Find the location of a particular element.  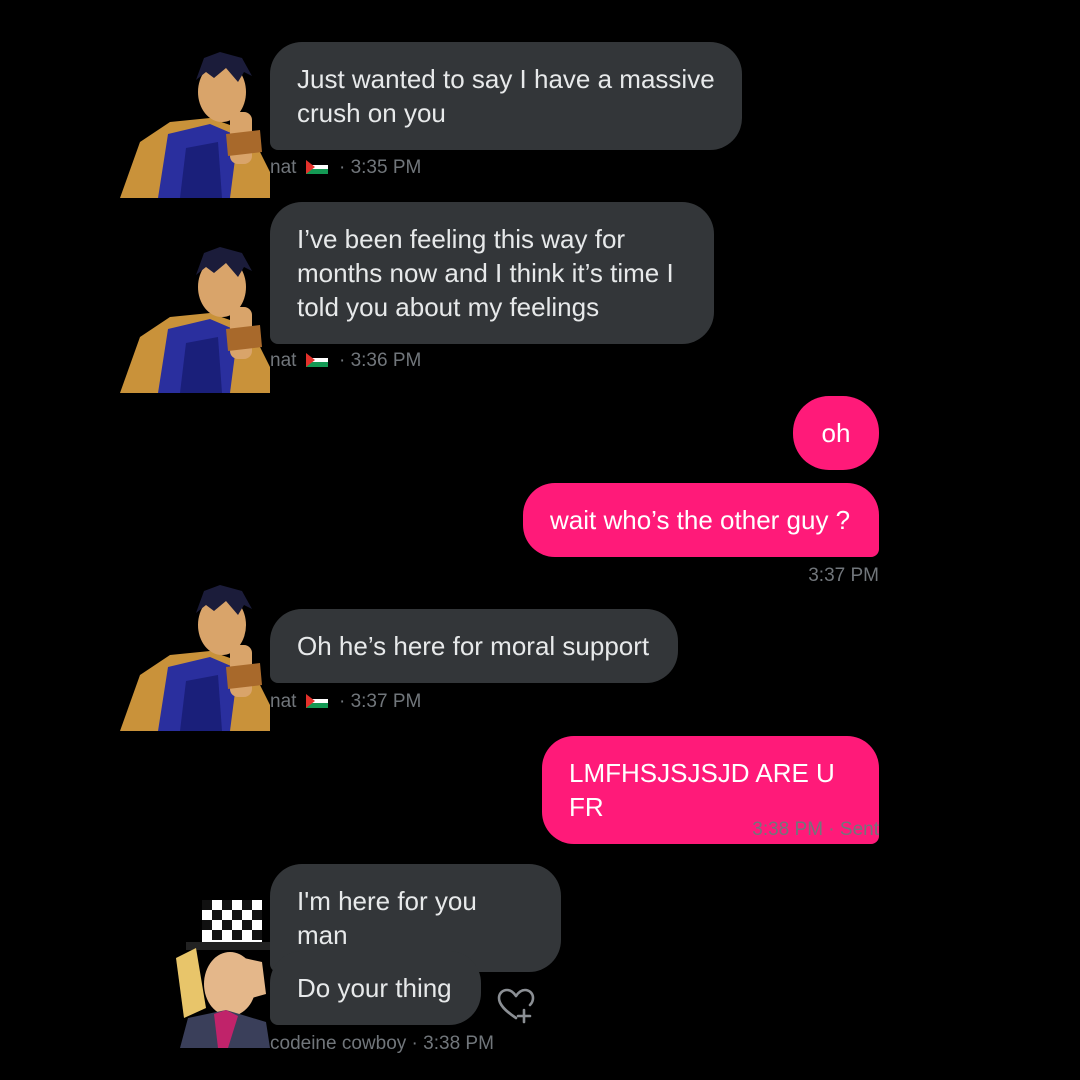

message-bubble: oh is located at coordinates (836, 433).